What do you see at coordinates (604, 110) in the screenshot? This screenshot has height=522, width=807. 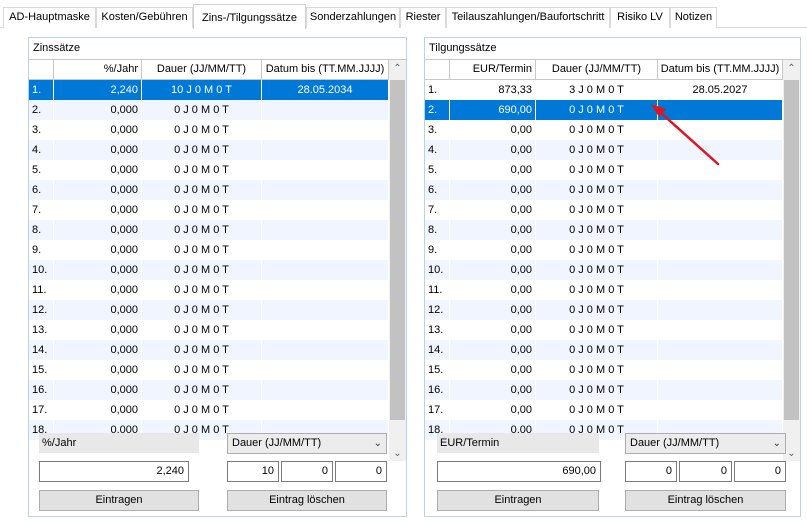 I see `table-row: 2. 690,00 0 J 0 M 0 T` at bounding box center [604, 110].